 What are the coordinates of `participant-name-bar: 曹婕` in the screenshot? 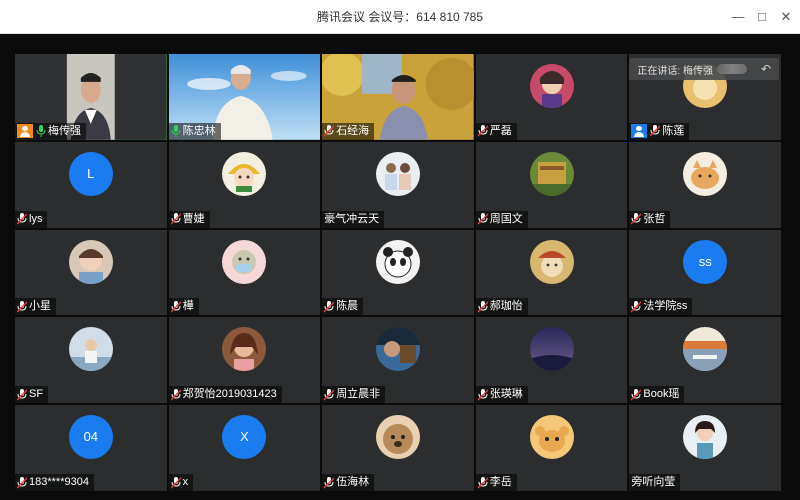 It's located at (189, 219).